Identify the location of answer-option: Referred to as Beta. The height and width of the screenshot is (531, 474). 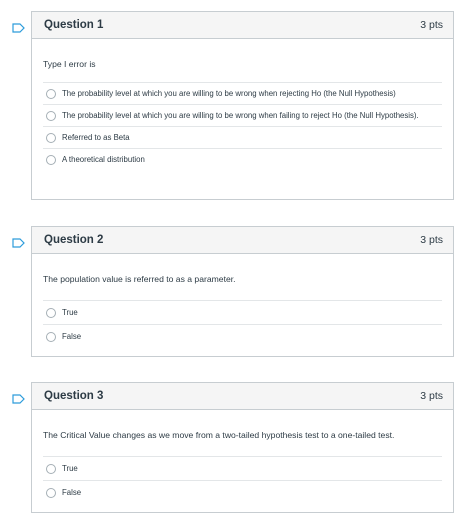
(242, 138).